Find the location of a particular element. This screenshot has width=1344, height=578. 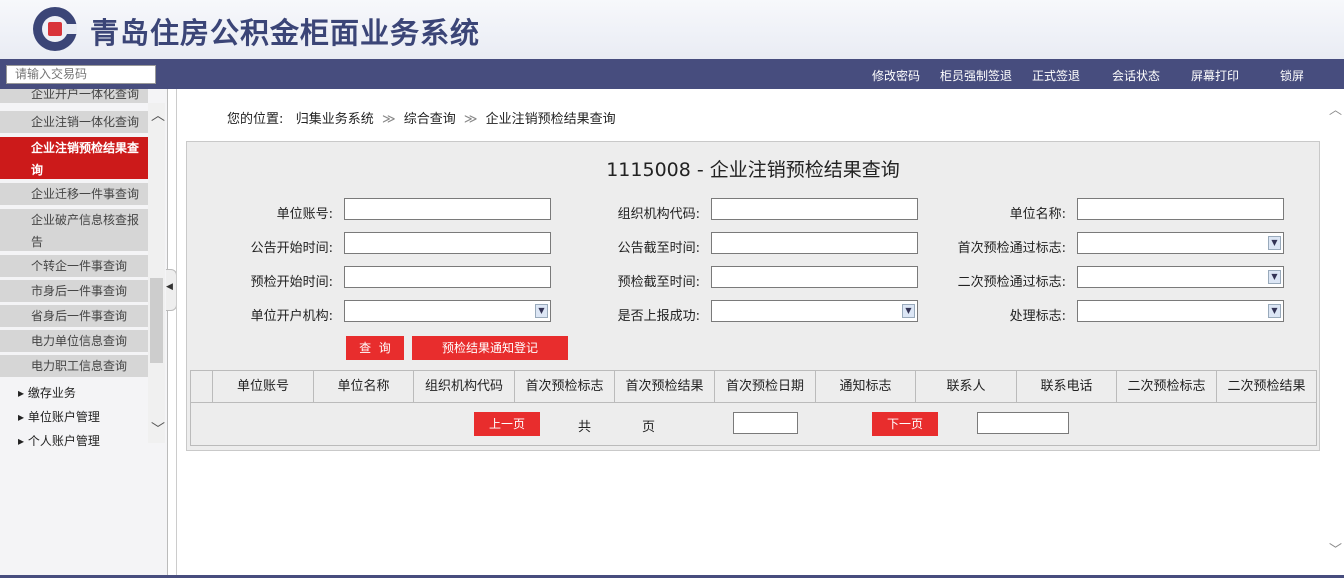

reported-label: 是否上报成功: is located at coordinates (658, 316).